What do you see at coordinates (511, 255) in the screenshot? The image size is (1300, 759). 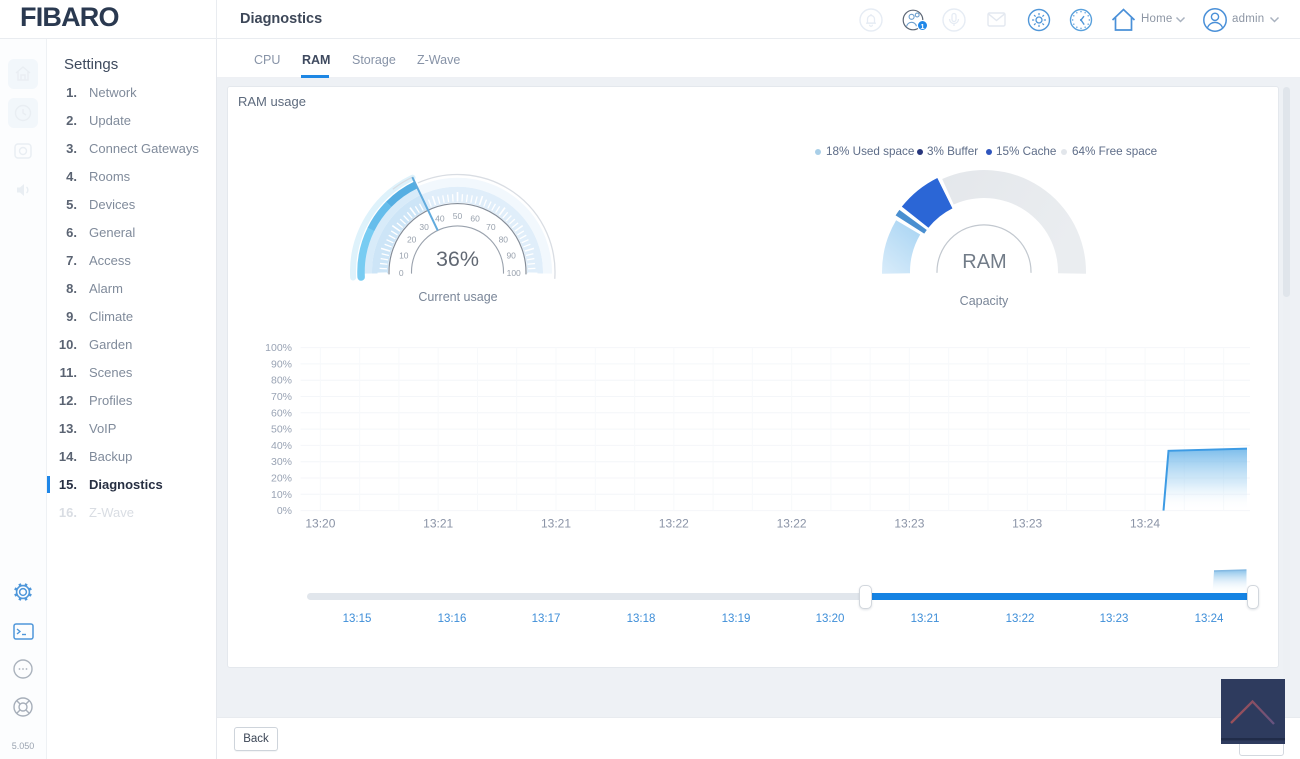 I see `svg-text: 90` at bounding box center [511, 255].